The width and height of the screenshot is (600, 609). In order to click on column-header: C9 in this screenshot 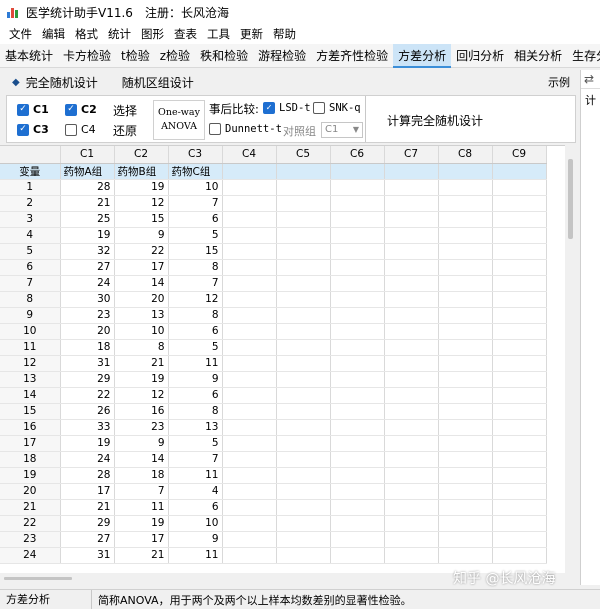, I will do `click(519, 155)`.